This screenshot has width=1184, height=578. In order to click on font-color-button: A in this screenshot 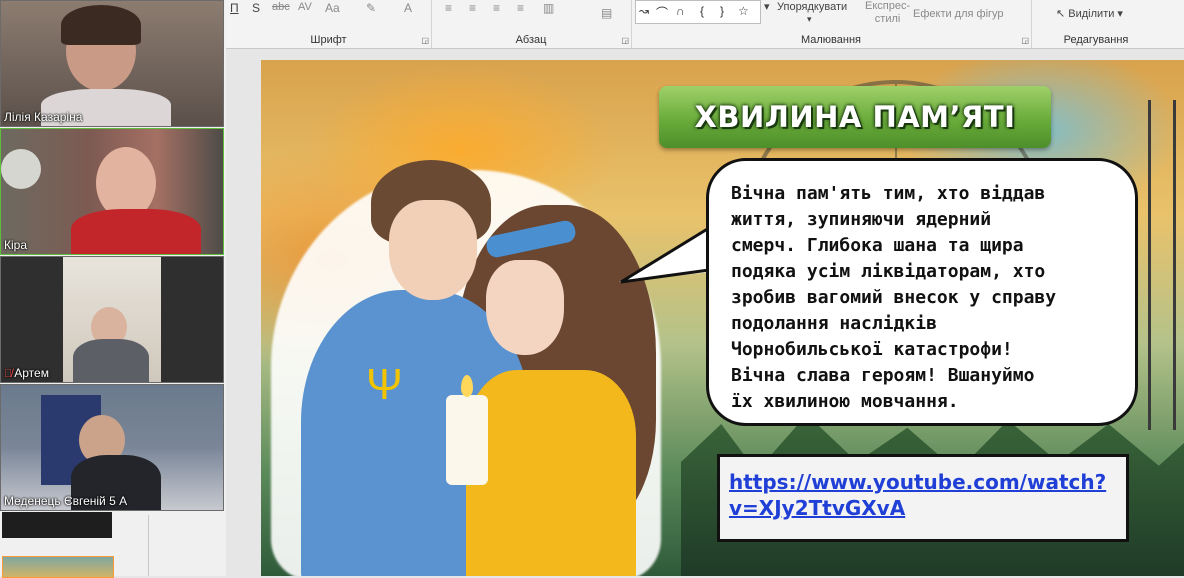, I will do `click(408, 8)`.